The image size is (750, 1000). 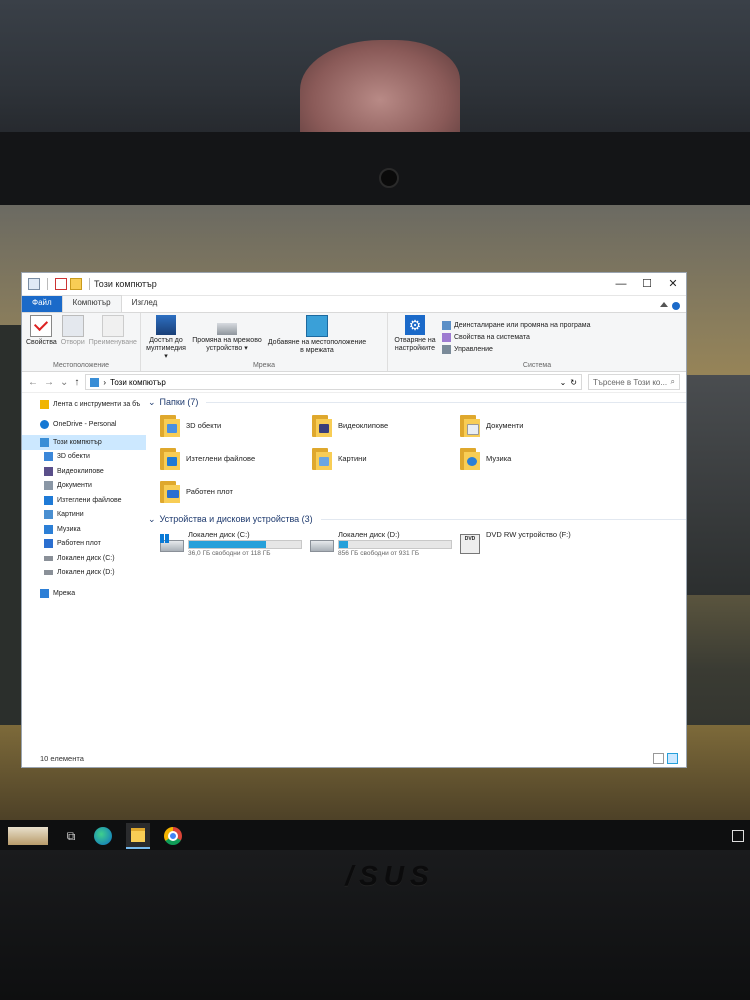 I want to click on programs-icon, so click(x=446, y=325).